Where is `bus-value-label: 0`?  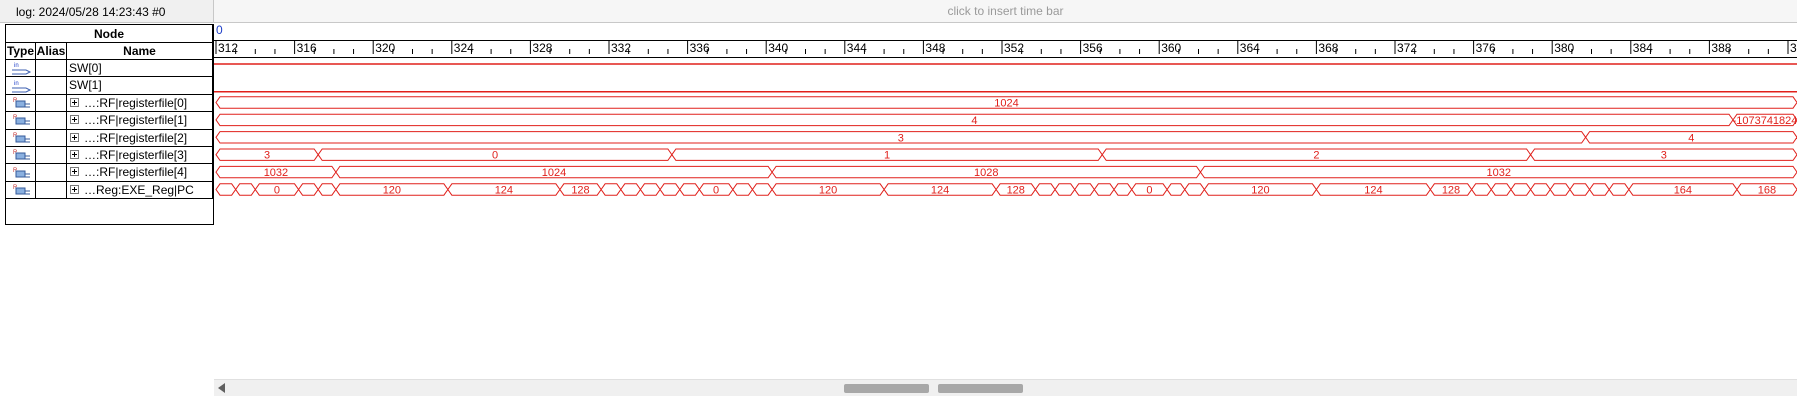 bus-value-label: 0 is located at coordinates (495, 156).